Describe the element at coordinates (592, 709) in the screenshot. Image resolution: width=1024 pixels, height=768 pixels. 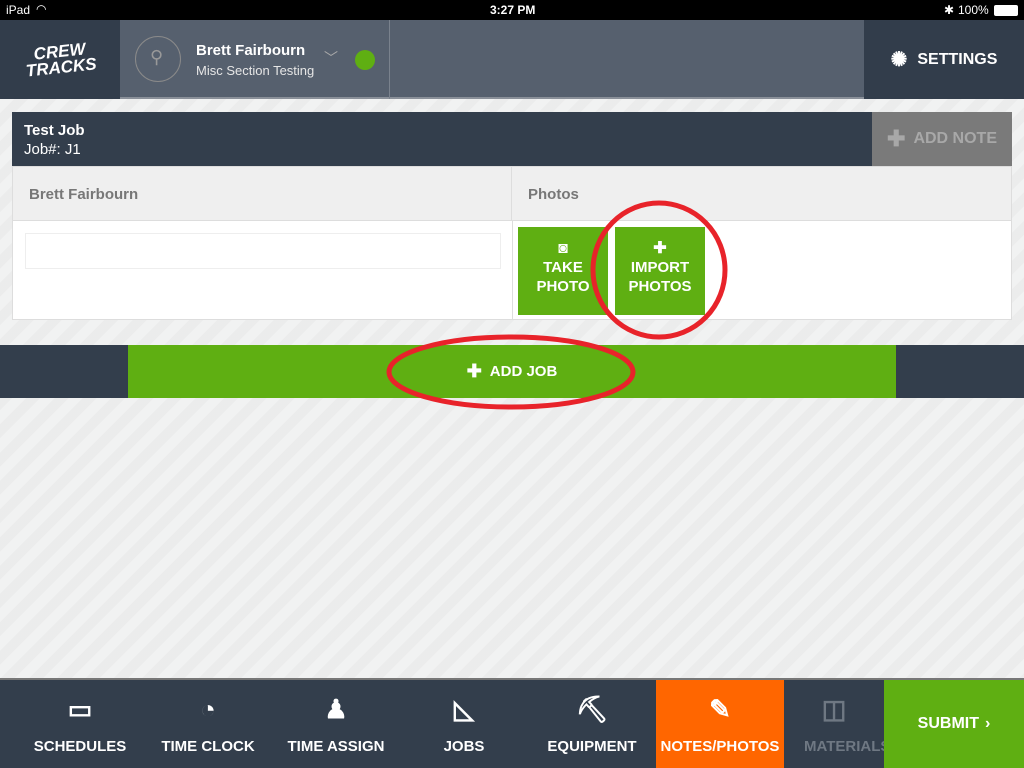
I see `pickaxe-icon: ⛏` at that location.